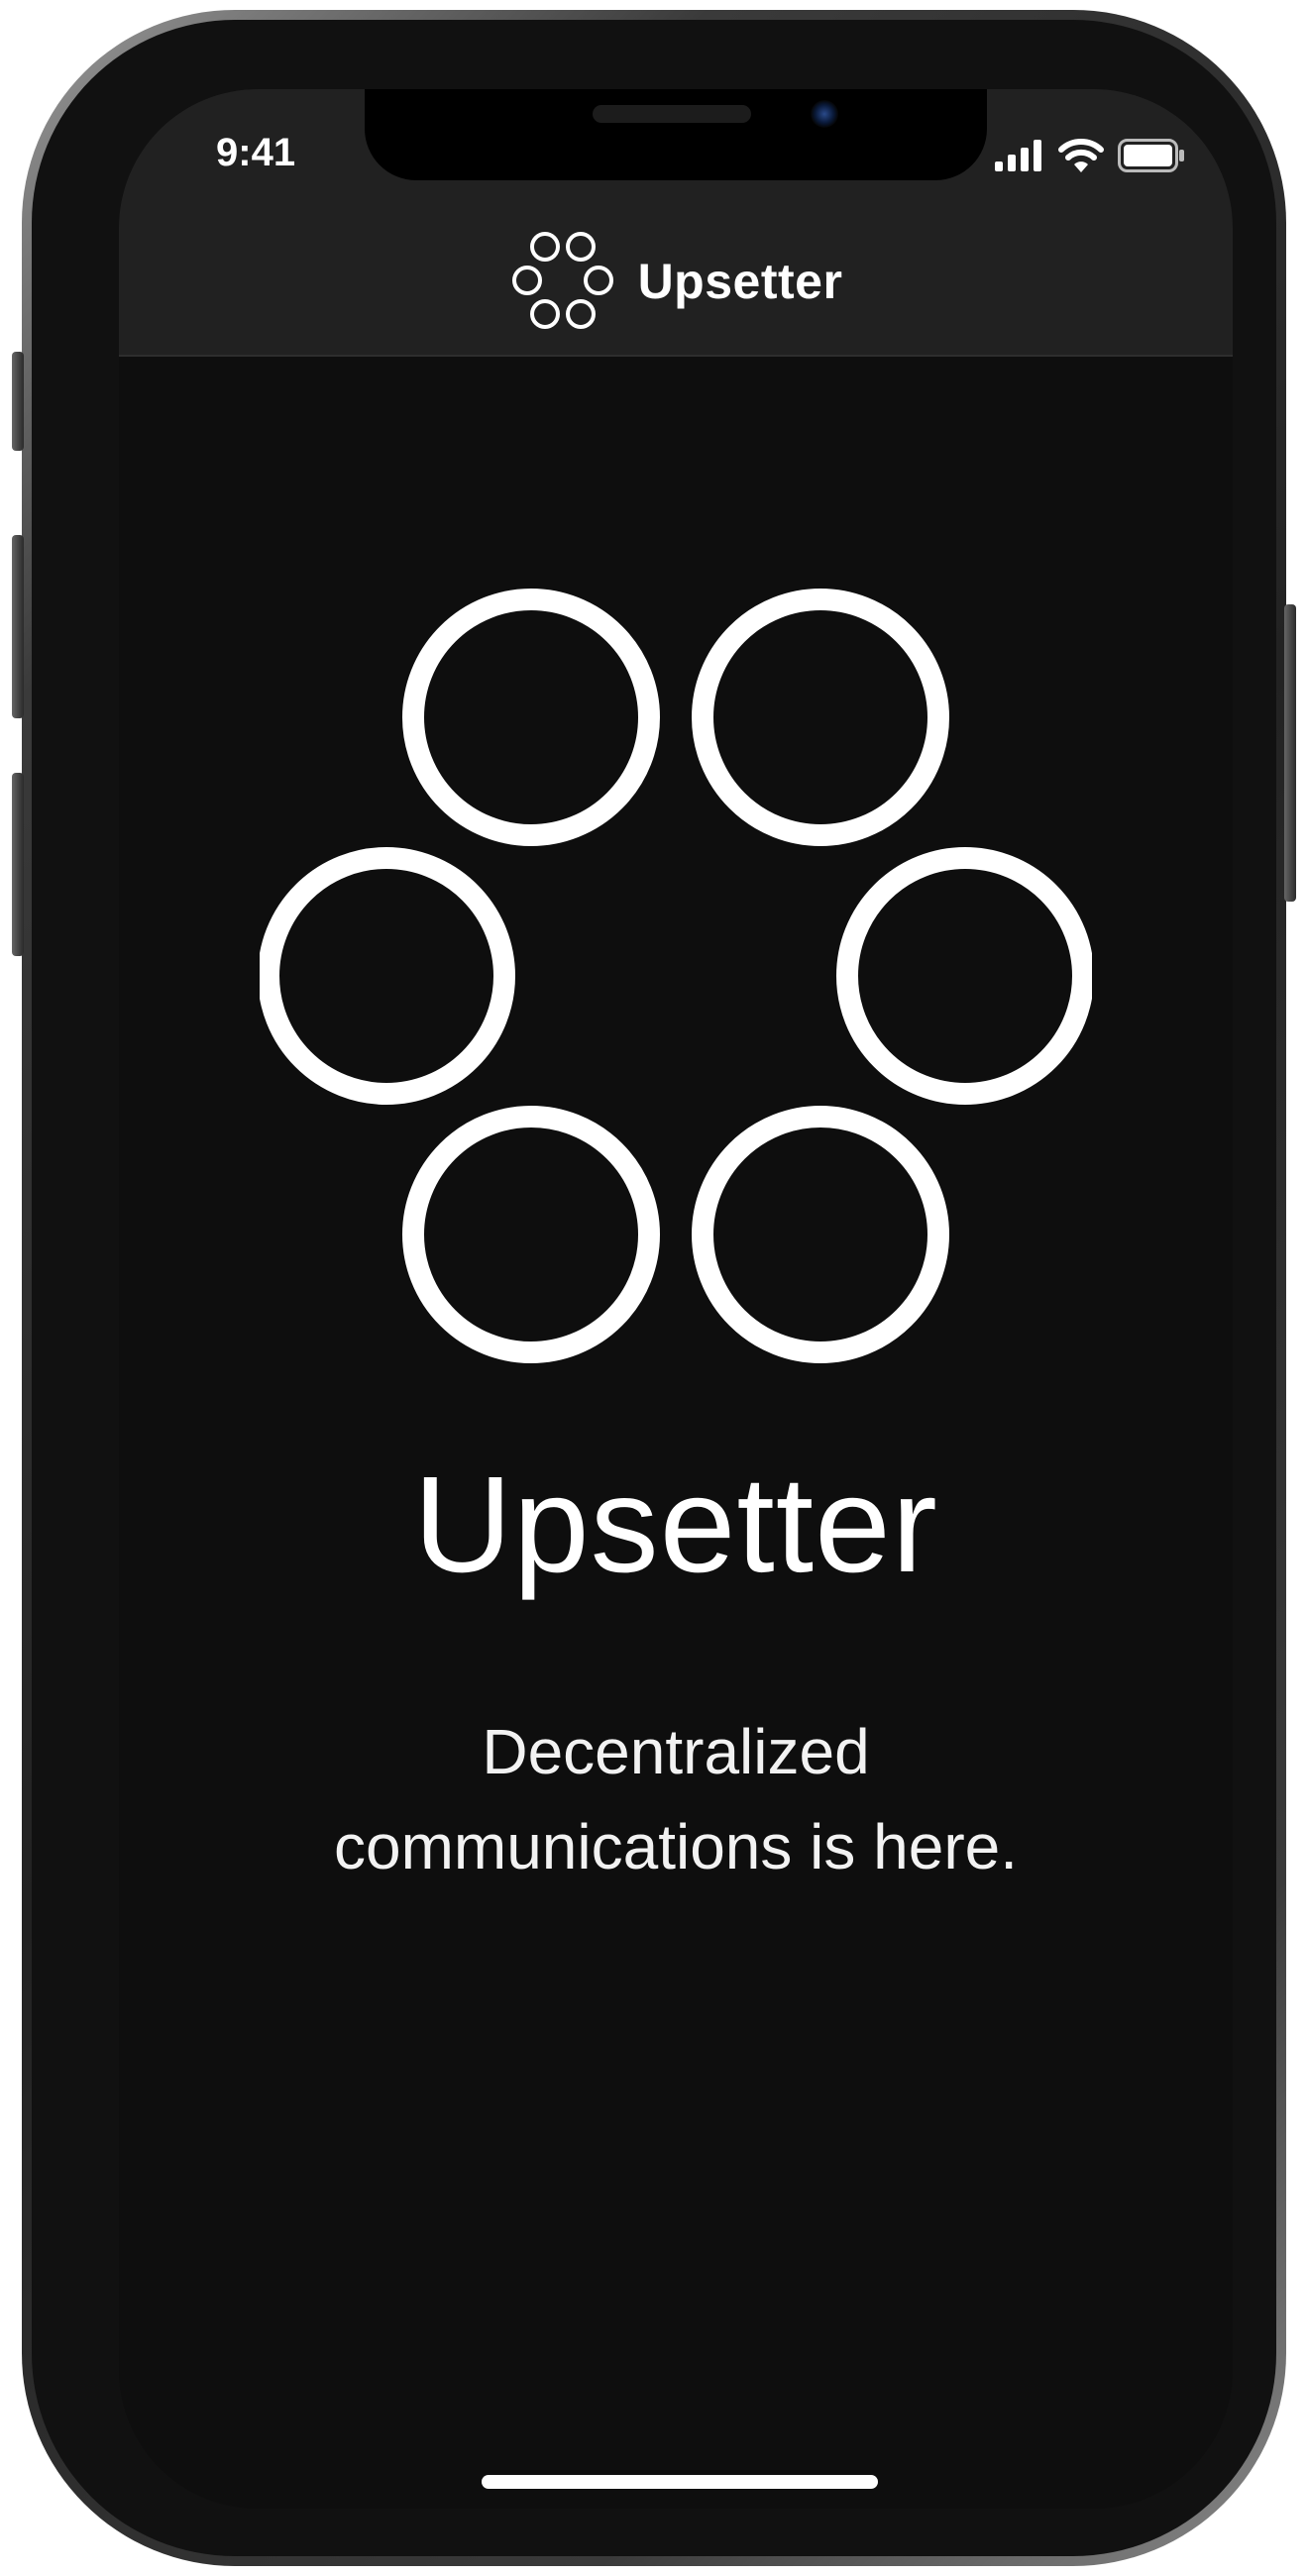 This screenshot has width=1308, height=2576. What do you see at coordinates (680, 2482) in the screenshot?
I see `home-indicator` at bounding box center [680, 2482].